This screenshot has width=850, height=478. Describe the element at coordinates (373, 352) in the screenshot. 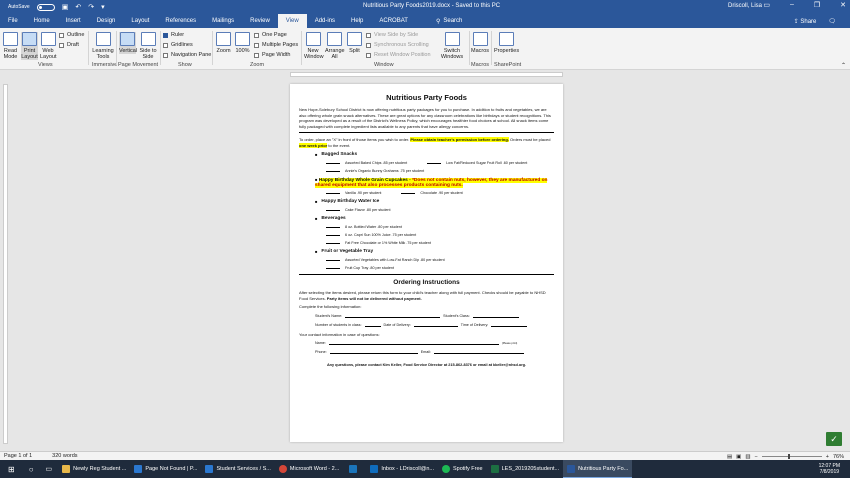

I see `phone-field` at that location.